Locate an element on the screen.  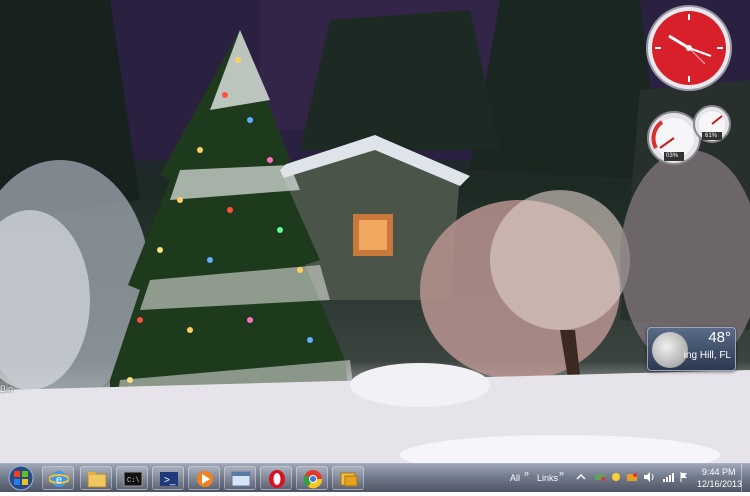
cpu-percent: 03% is located at coordinates (672, 156).